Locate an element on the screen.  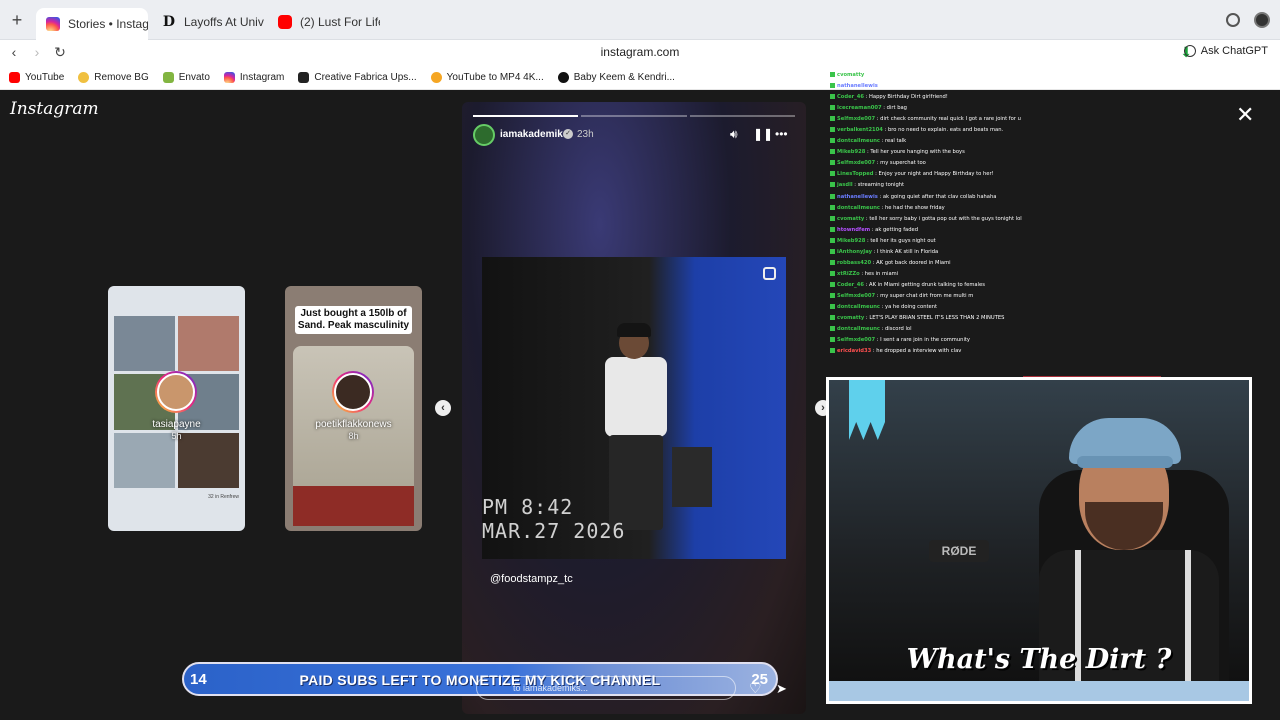
remove-bg-icon is located at coordinates (84, 77).